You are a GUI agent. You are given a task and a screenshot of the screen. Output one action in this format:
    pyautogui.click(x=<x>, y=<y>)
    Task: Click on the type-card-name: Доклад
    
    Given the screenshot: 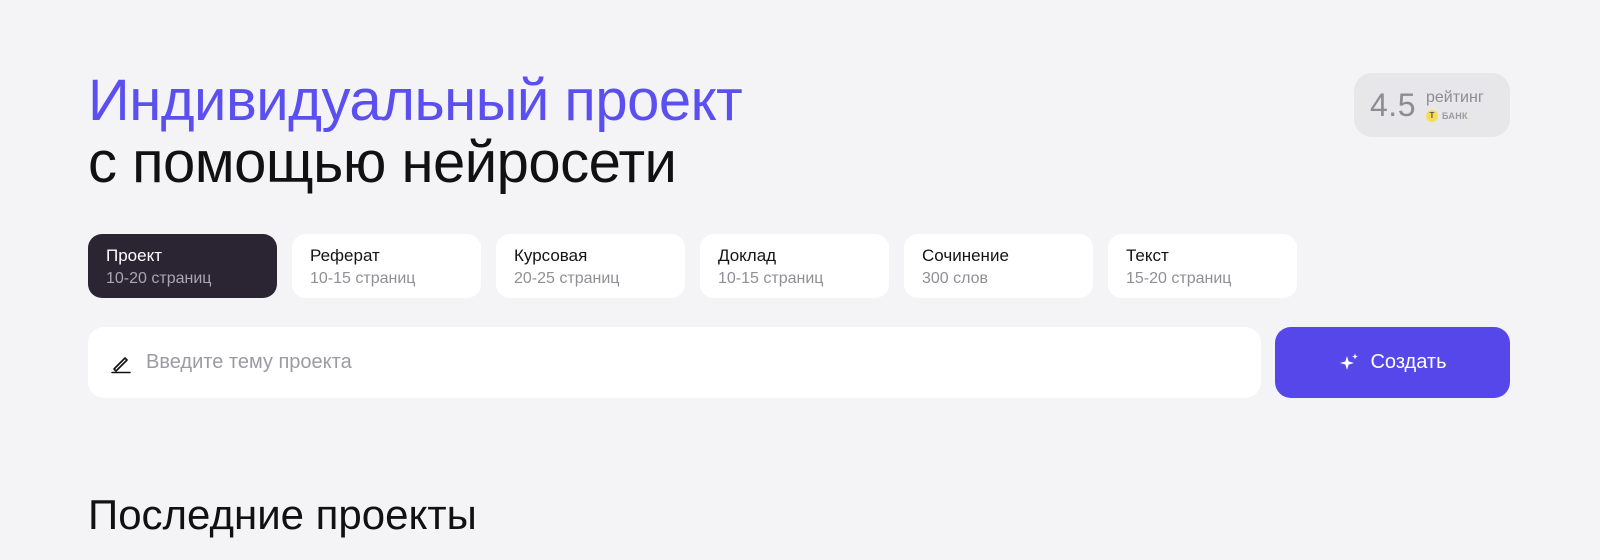 What is the action you would take?
    pyautogui.click(x=747, y=255)
    